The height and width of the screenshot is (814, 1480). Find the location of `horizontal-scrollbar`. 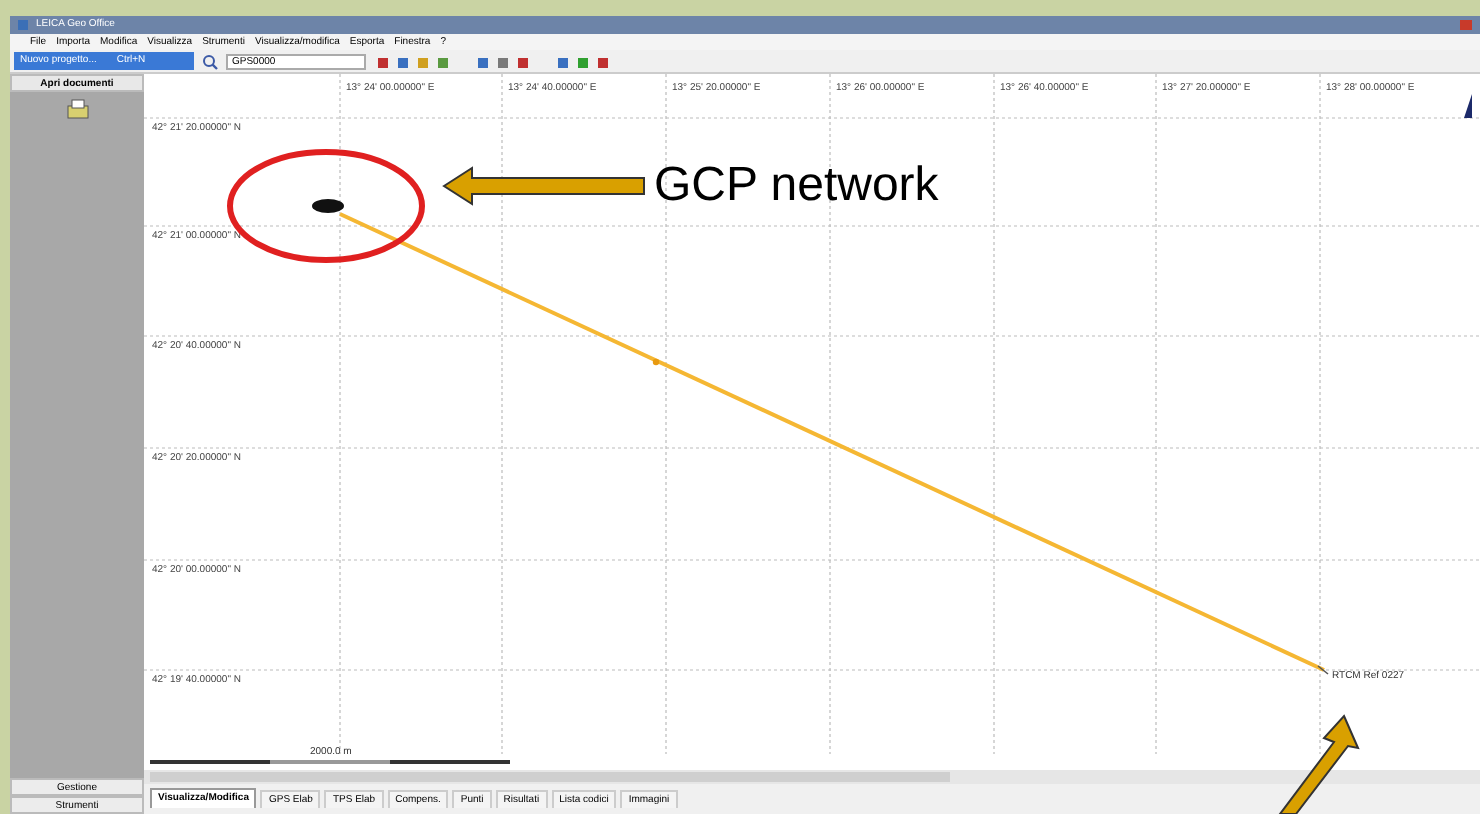

horizontal-scrollbar is located at coordinates (812, 777).